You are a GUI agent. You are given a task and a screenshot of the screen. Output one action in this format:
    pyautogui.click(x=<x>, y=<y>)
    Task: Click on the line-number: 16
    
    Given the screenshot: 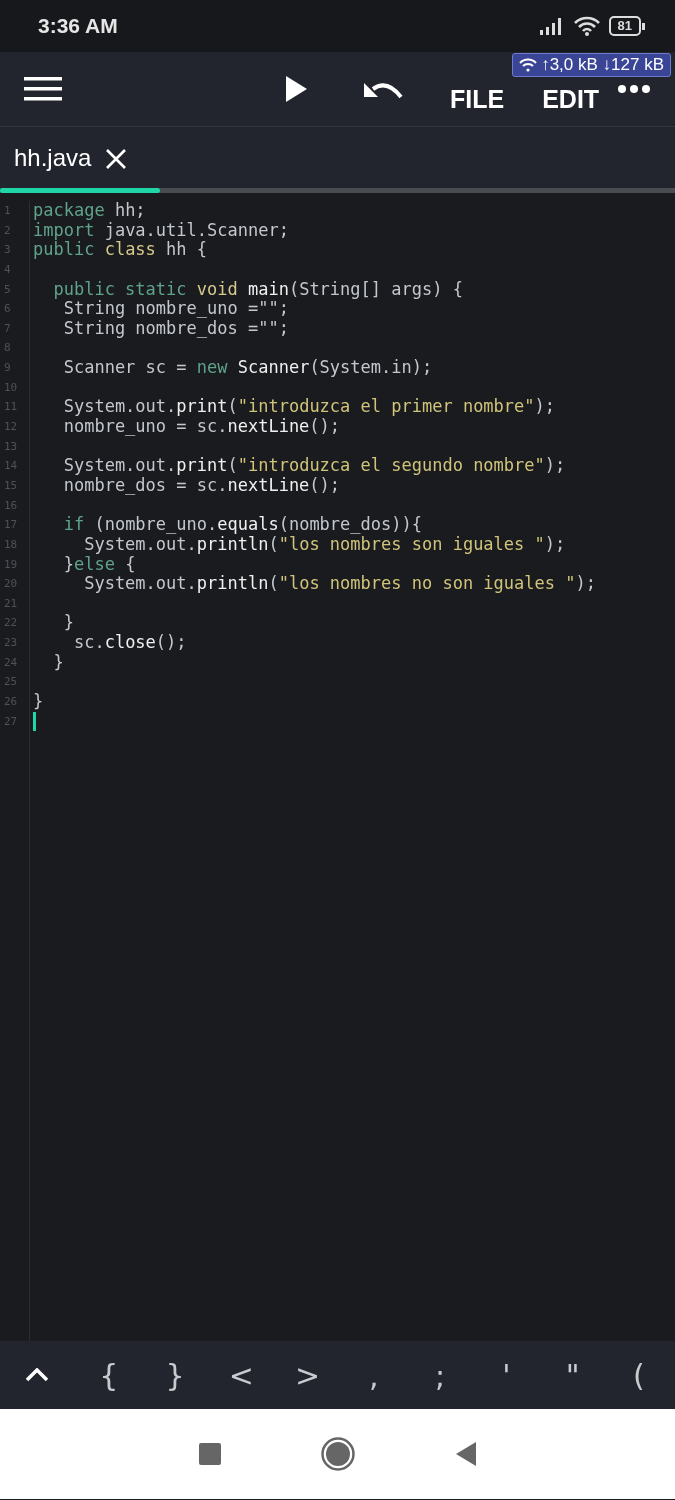 What is the action you would take?
    pyautogui.click(x=11, y=505)
    